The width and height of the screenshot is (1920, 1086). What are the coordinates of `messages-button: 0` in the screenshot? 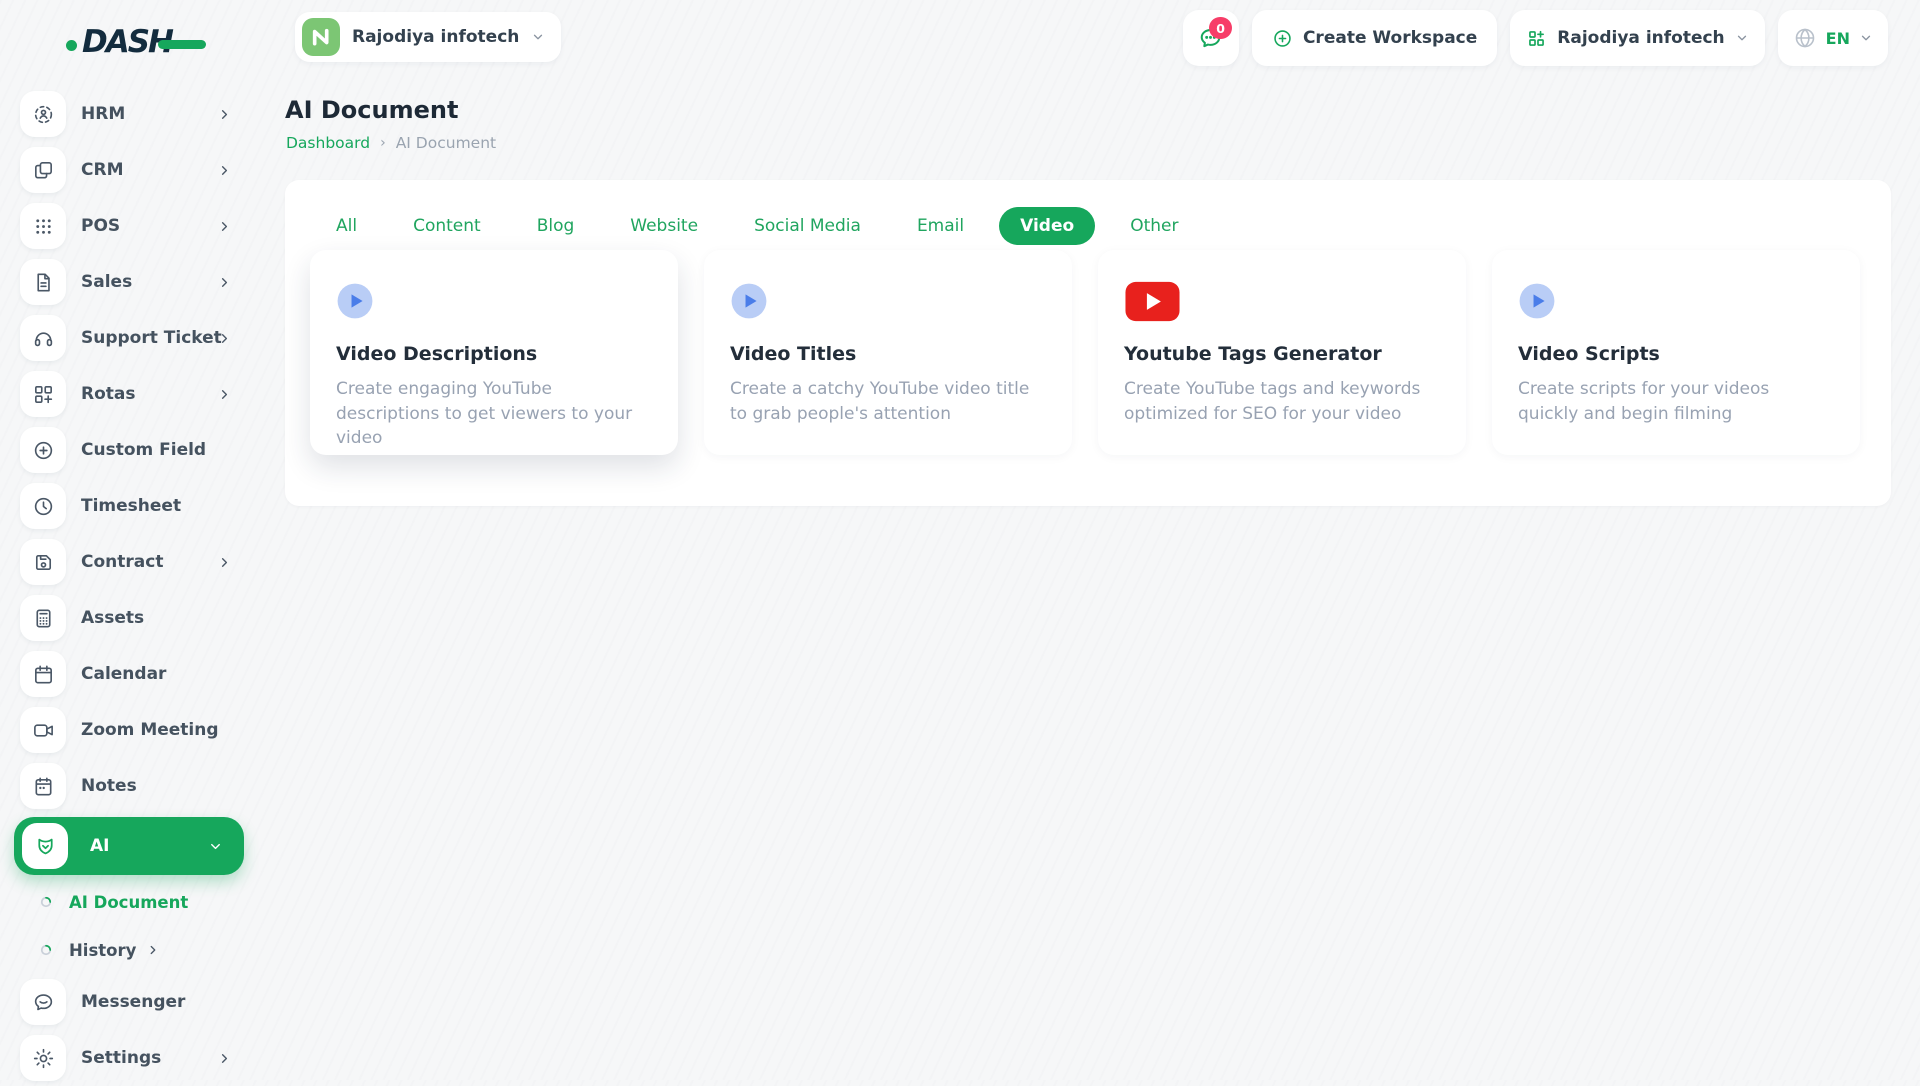 It's located at (1210, 38).